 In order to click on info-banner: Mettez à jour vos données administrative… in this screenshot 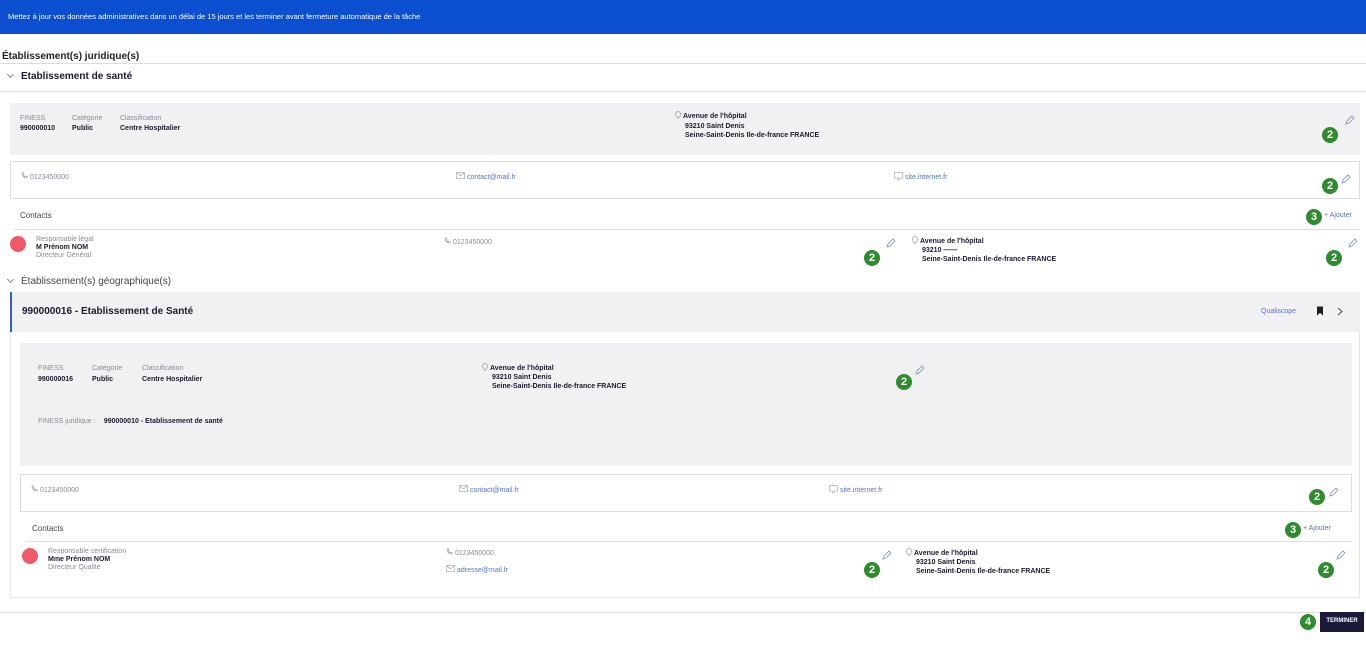, I will do `click(683, 17)`.